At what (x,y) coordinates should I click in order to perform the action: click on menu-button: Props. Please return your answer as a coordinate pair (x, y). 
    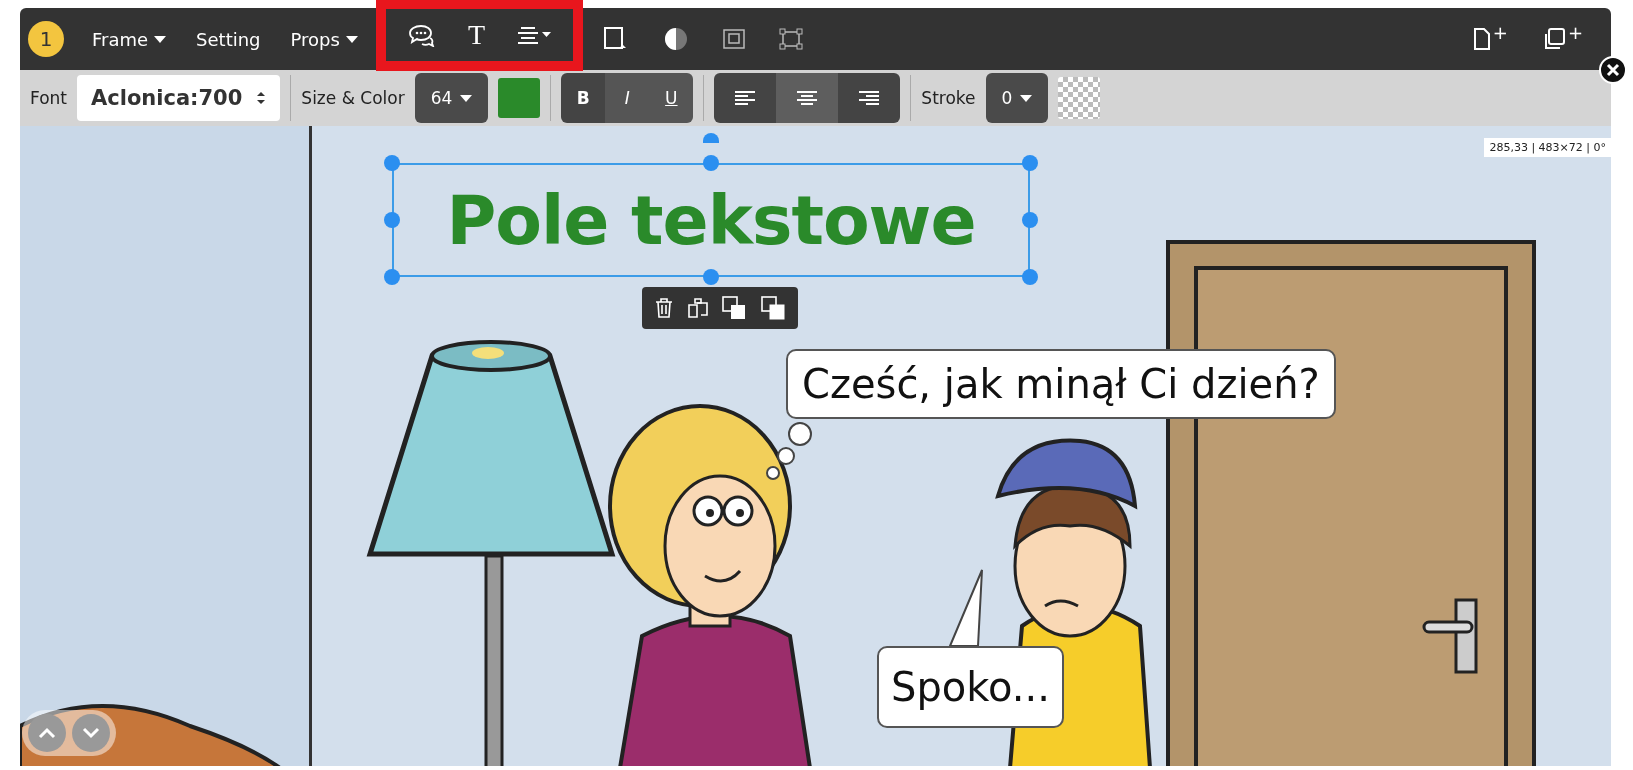
    Looking at the image, I should click on (324, 39).